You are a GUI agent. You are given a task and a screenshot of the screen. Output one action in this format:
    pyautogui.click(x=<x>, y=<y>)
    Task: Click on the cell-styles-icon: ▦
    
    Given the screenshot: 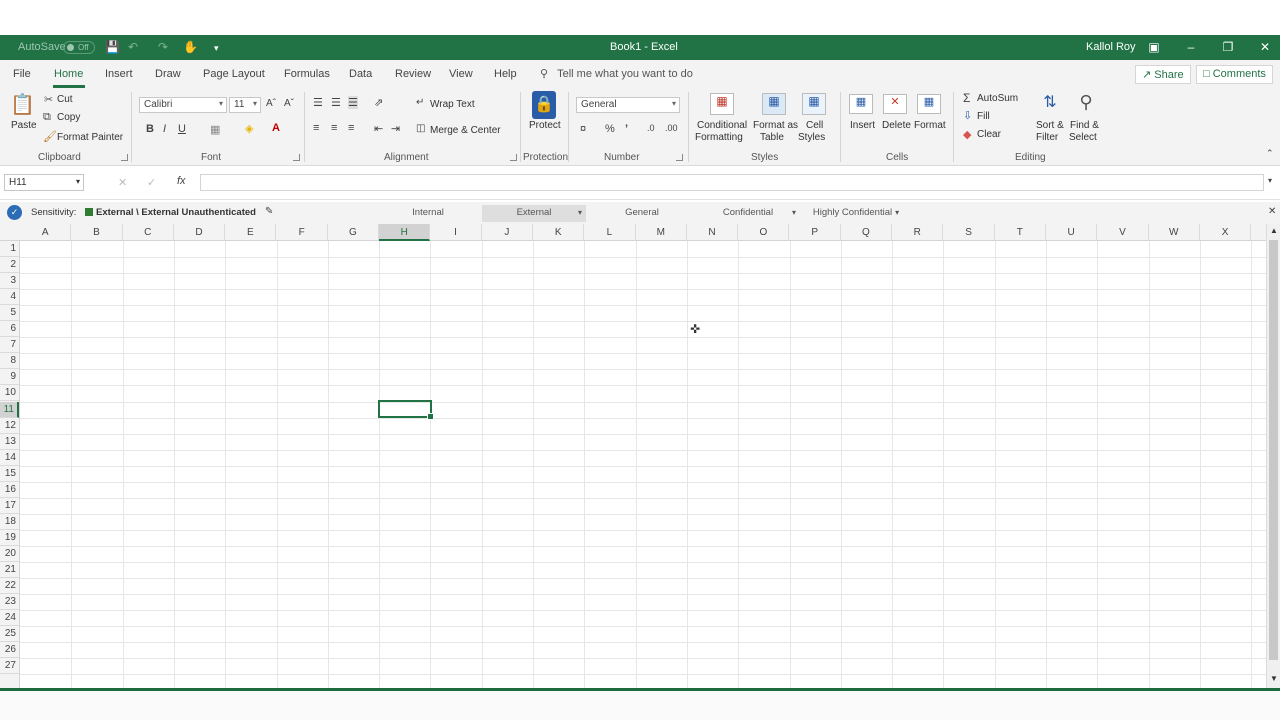 What is the action you would take?
    pyautogui.click(x=814, y=104)
    